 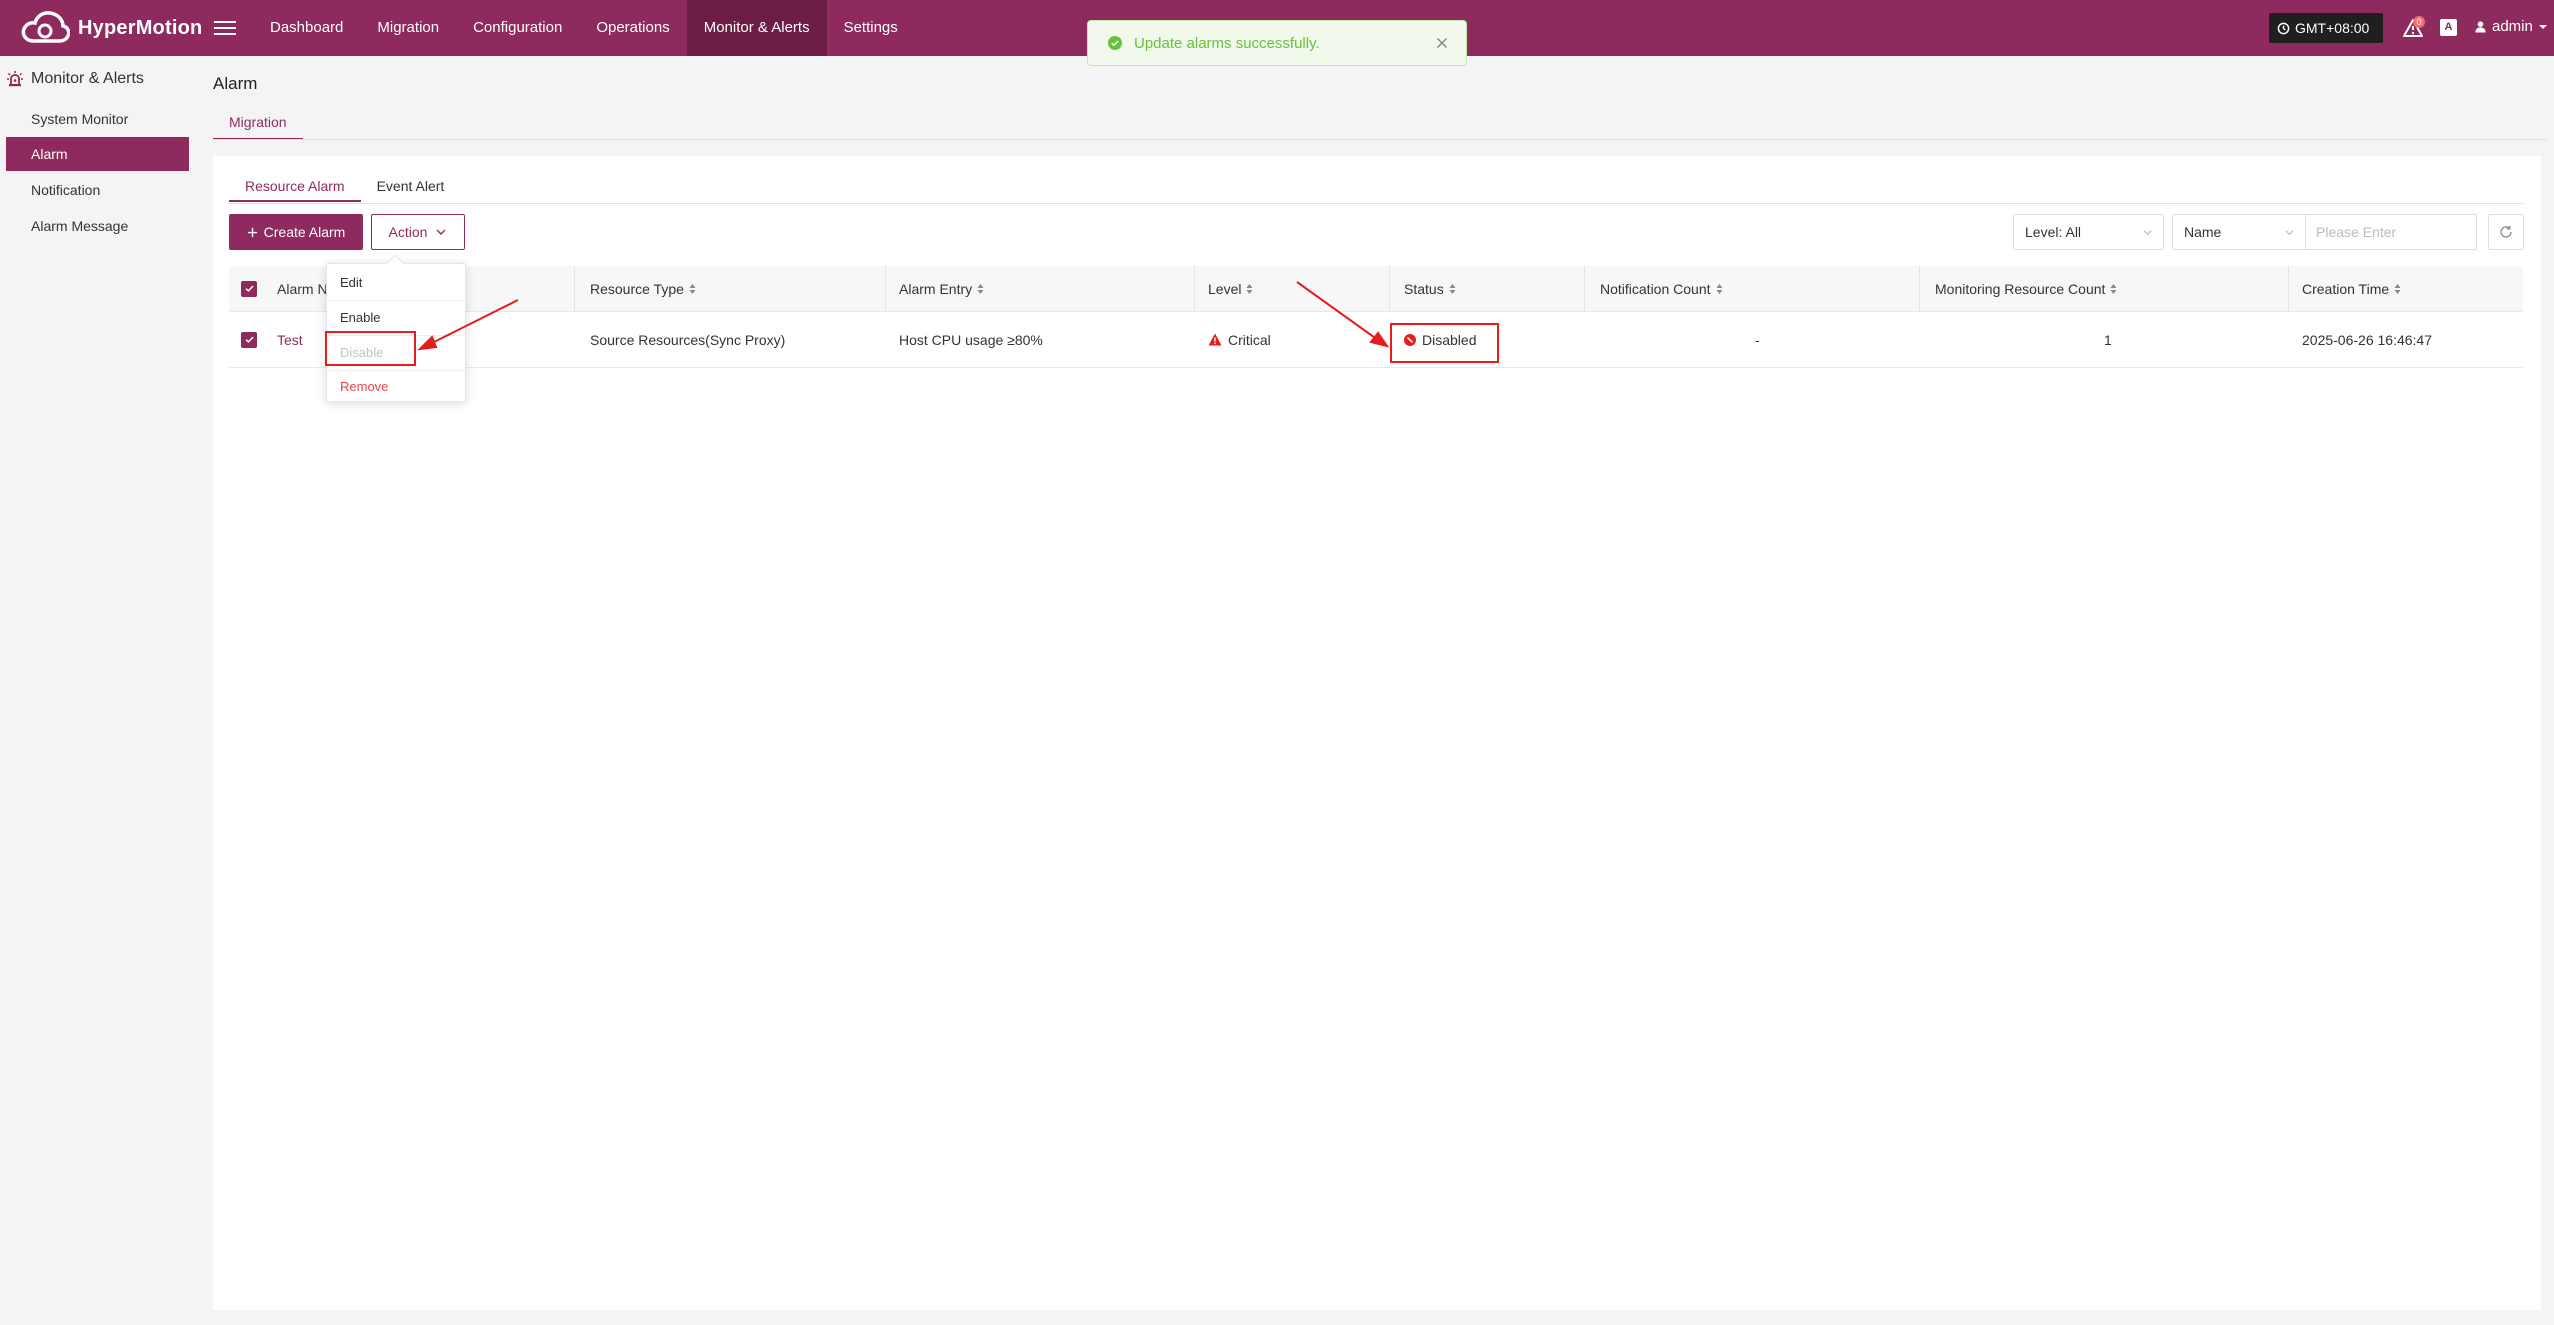 I want to click on col-monitoring-resource-count: Monitoring Resource Count, so click(x=2026, y=288).